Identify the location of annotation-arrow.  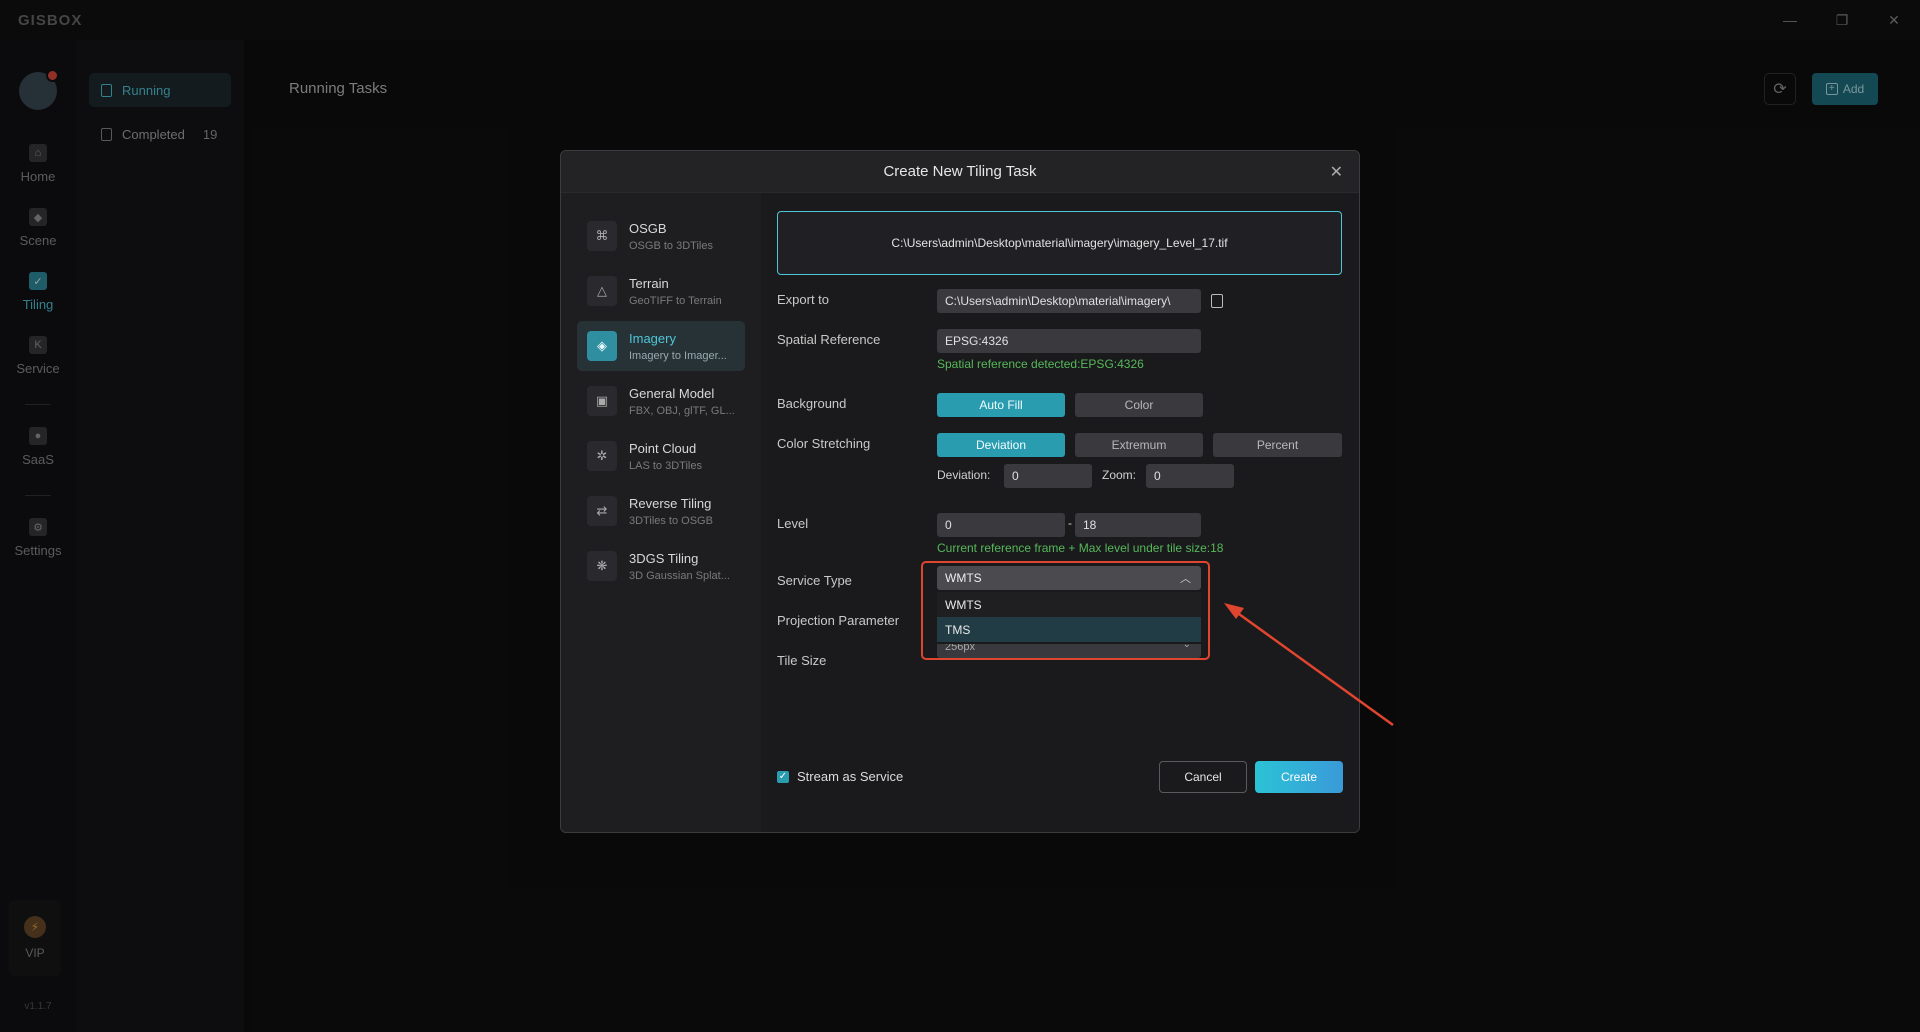
(1309, 665).